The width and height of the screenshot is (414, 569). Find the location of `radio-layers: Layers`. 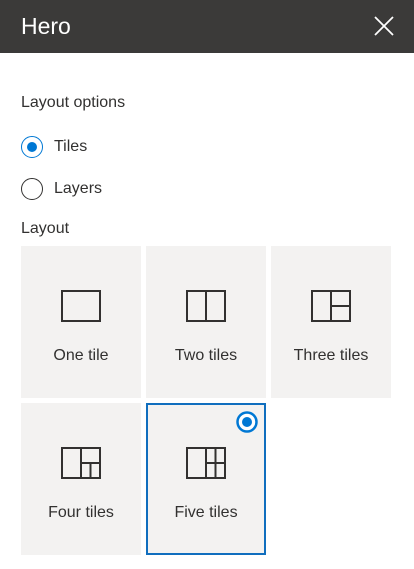

radio-layers: Layers is located at coordinates (61, 189).